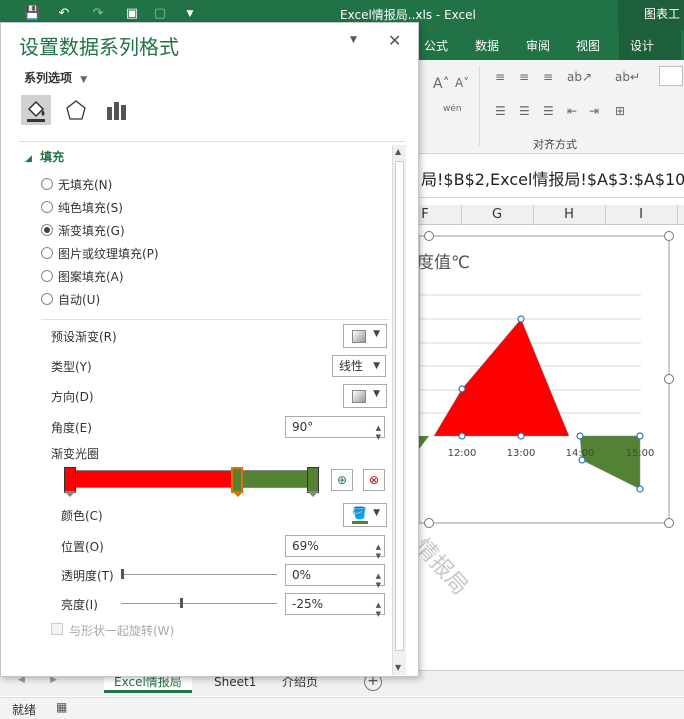 This screenshot has height=719, width=684. What do you see at coordinates (594, 111) in the screenshot?
I see `indent-increase-icon: ⇥` at bounding box center [594, 111].